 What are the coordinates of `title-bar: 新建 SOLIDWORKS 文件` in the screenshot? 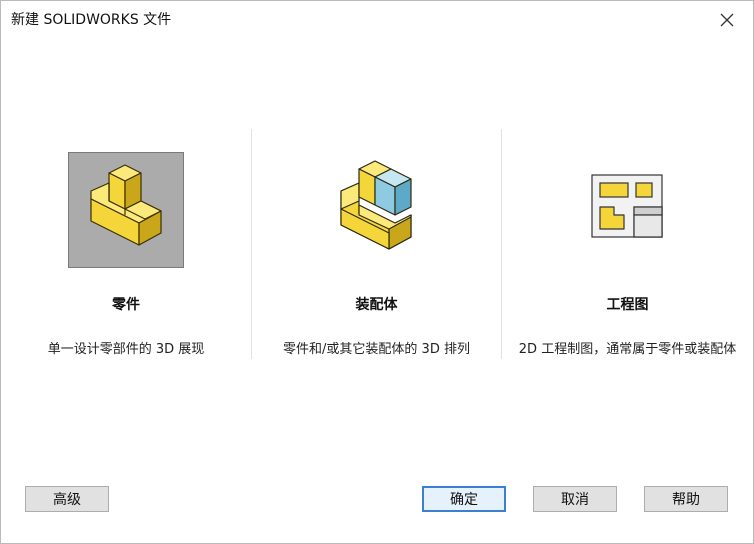 It's located at (377, 20).